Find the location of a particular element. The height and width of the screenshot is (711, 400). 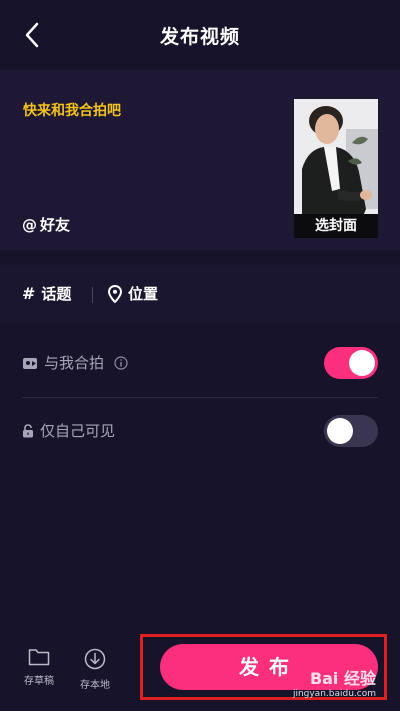

topic-label: 话题 is located at coordinates (56, 294).